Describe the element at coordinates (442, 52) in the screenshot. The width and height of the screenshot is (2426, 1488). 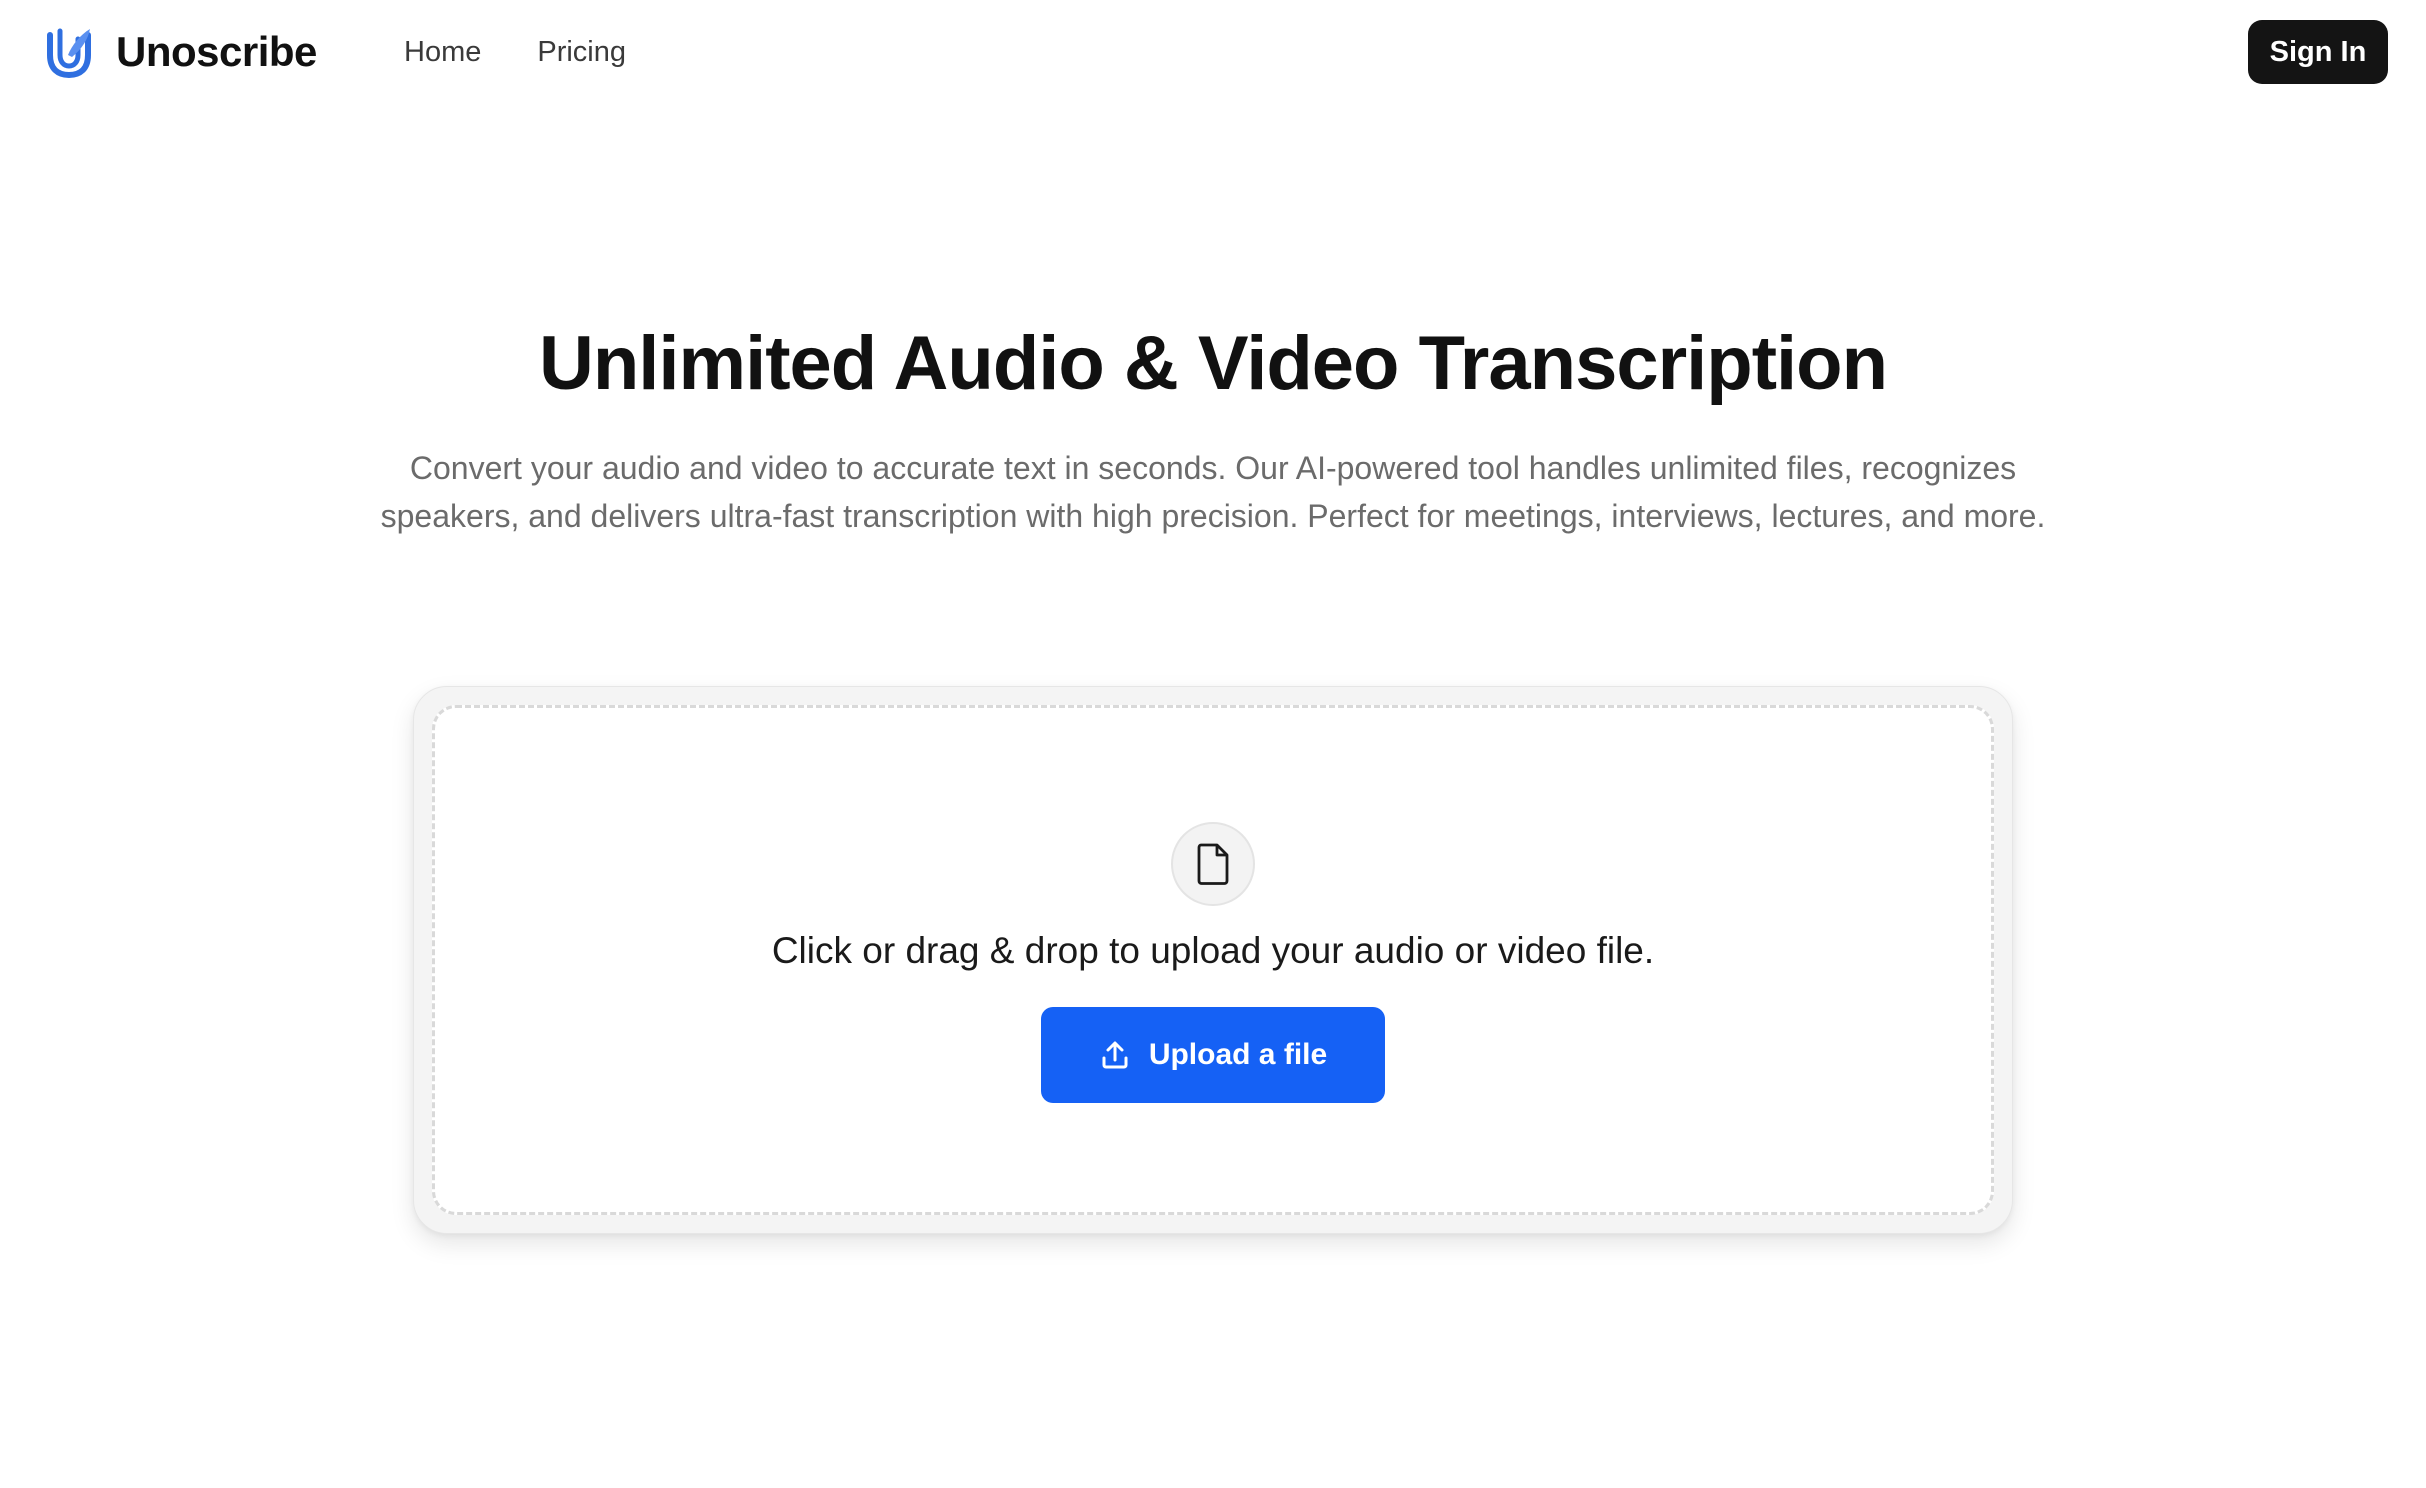
I see `nav-link-home: Home` at that location.